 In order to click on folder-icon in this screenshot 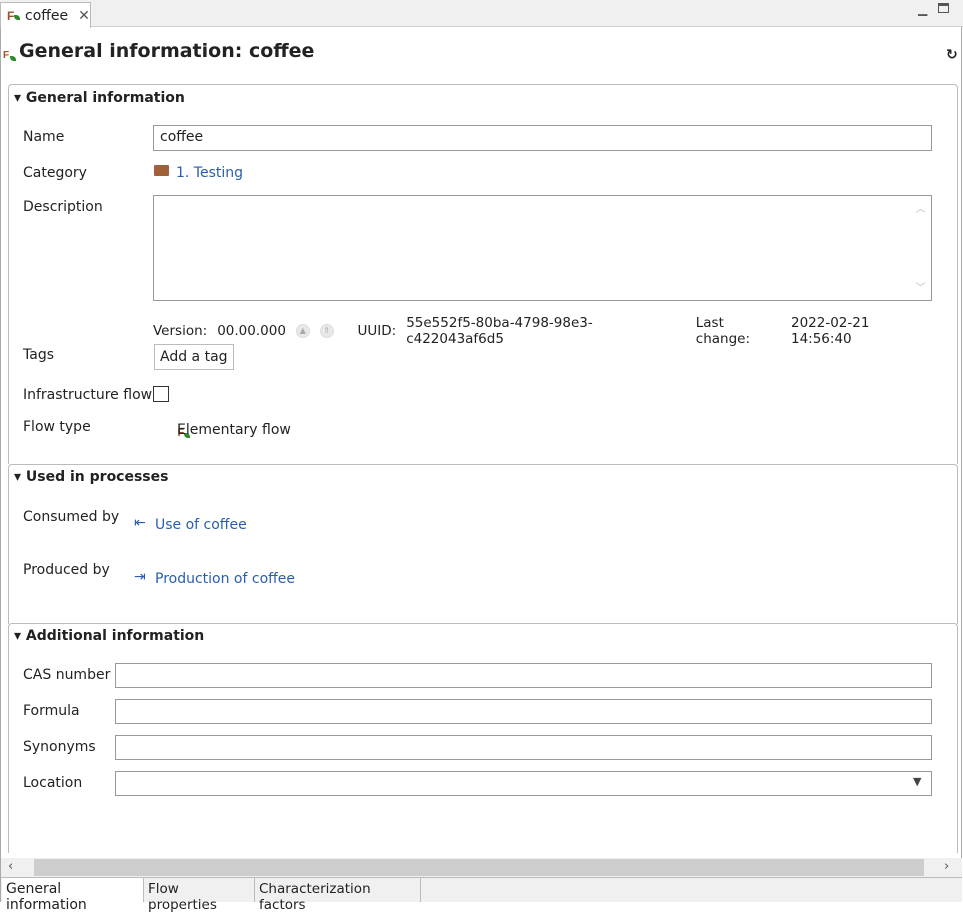, I will do `click(161, 170)`.